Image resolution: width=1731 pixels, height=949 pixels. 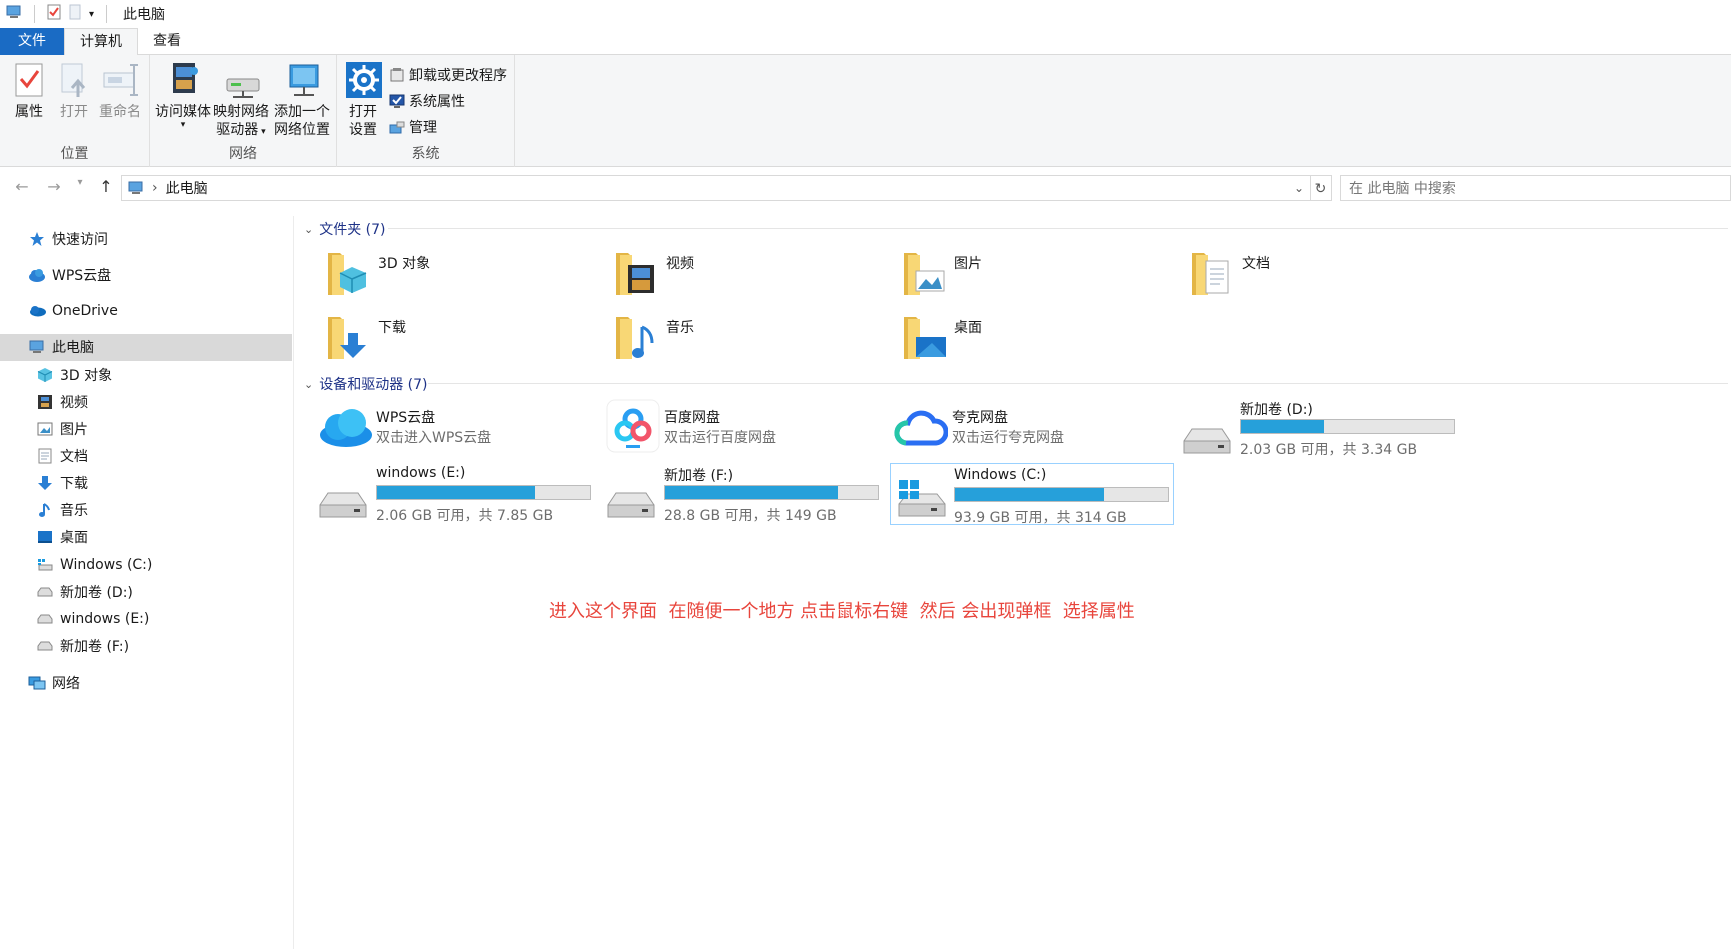 What do you see at coordinates (699, 476) in the screenshot?
I see `drive-name: 新加卷 (F:)` at bounding box center [699, 476].